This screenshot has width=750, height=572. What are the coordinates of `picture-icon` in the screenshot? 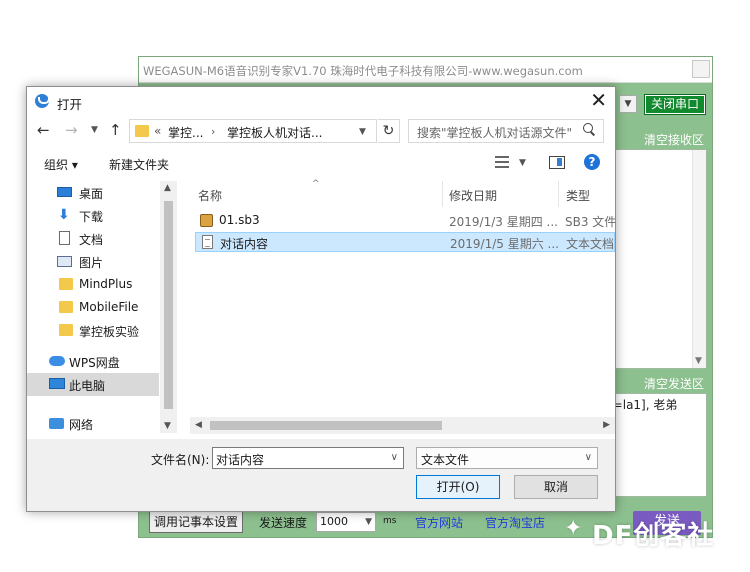 It's located at (64, 261).